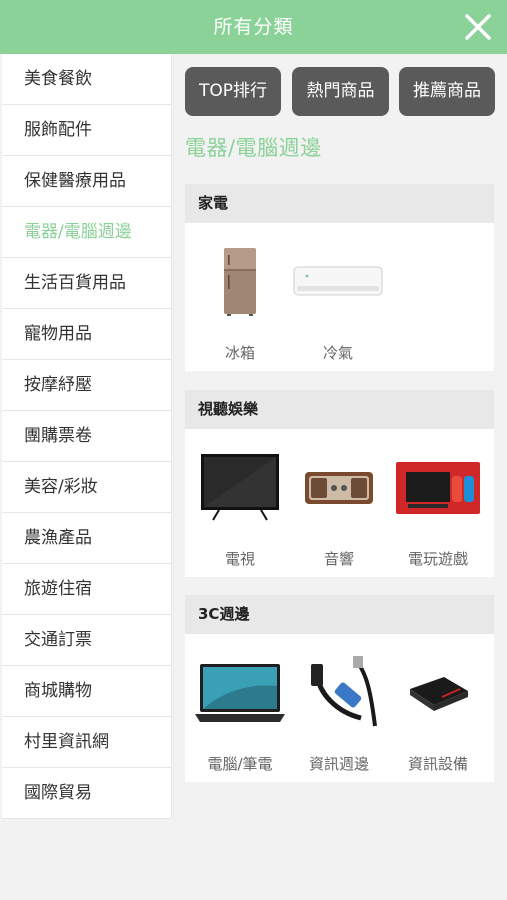  I want to click on speaker-icon, so click(339, 488).